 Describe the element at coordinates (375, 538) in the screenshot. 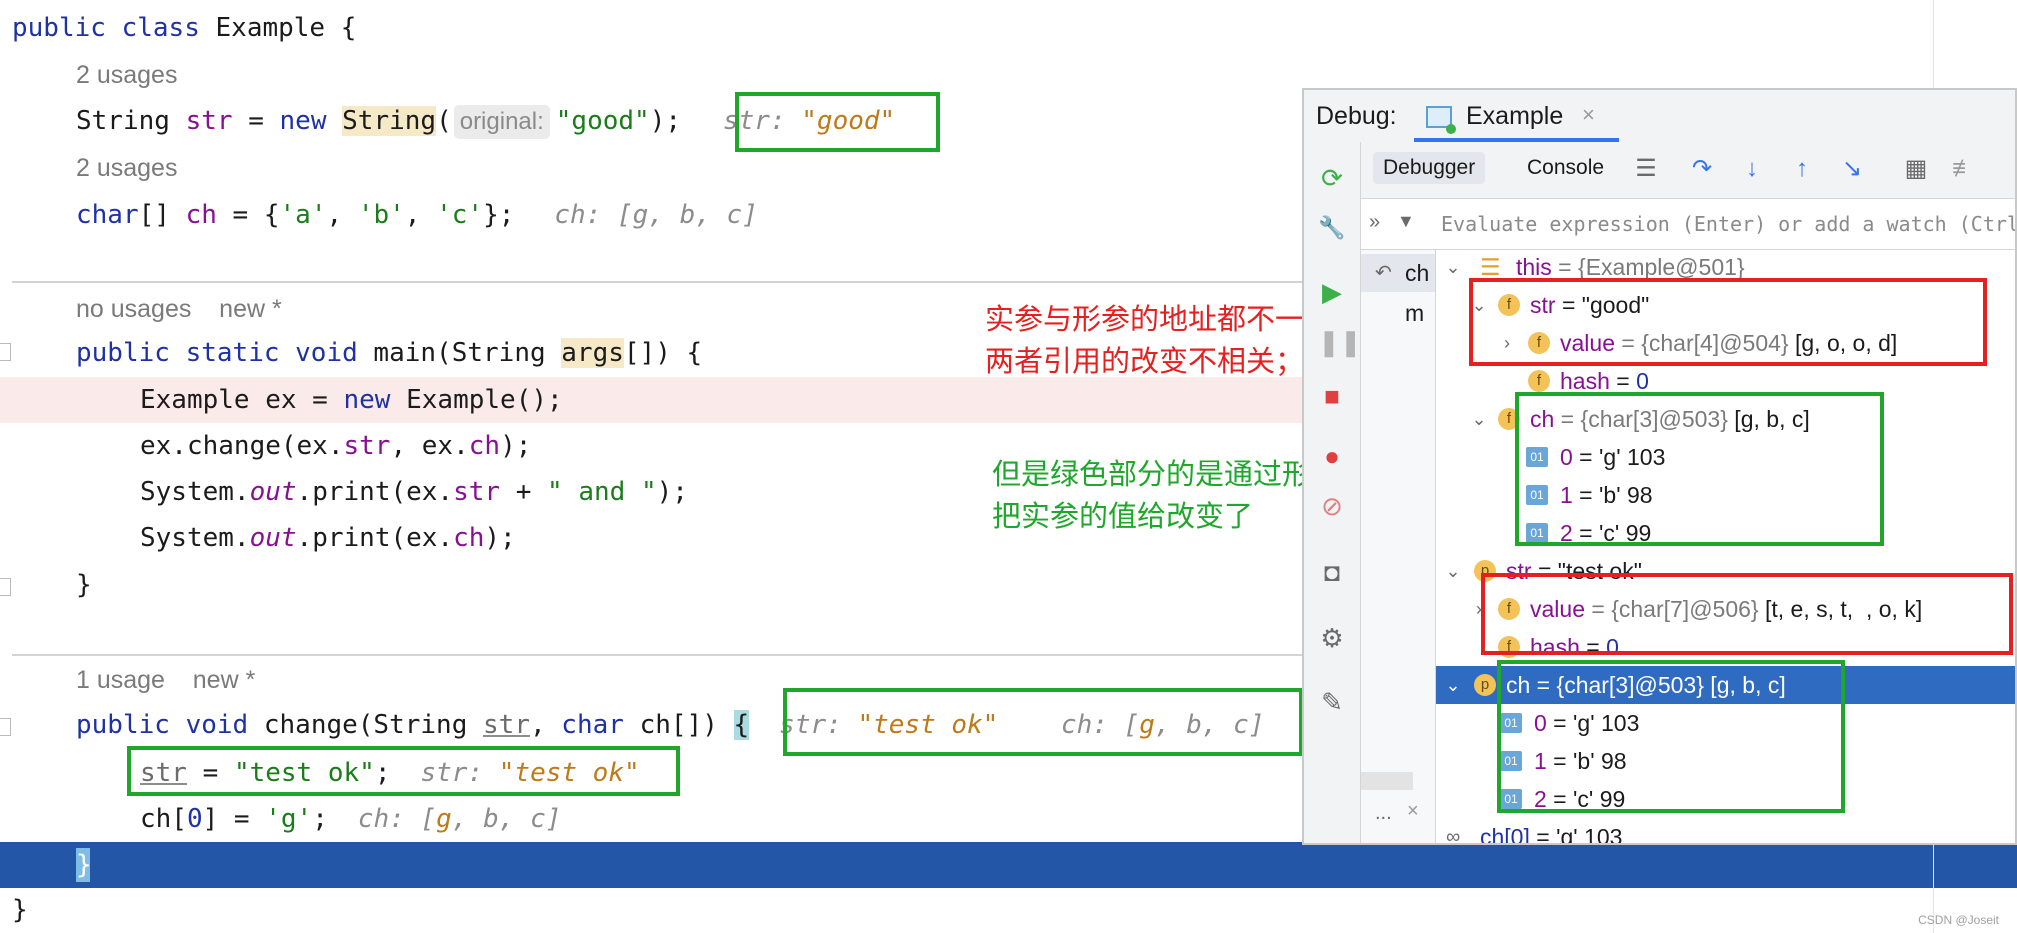

I see `code-text: .print(ex.` at that location.